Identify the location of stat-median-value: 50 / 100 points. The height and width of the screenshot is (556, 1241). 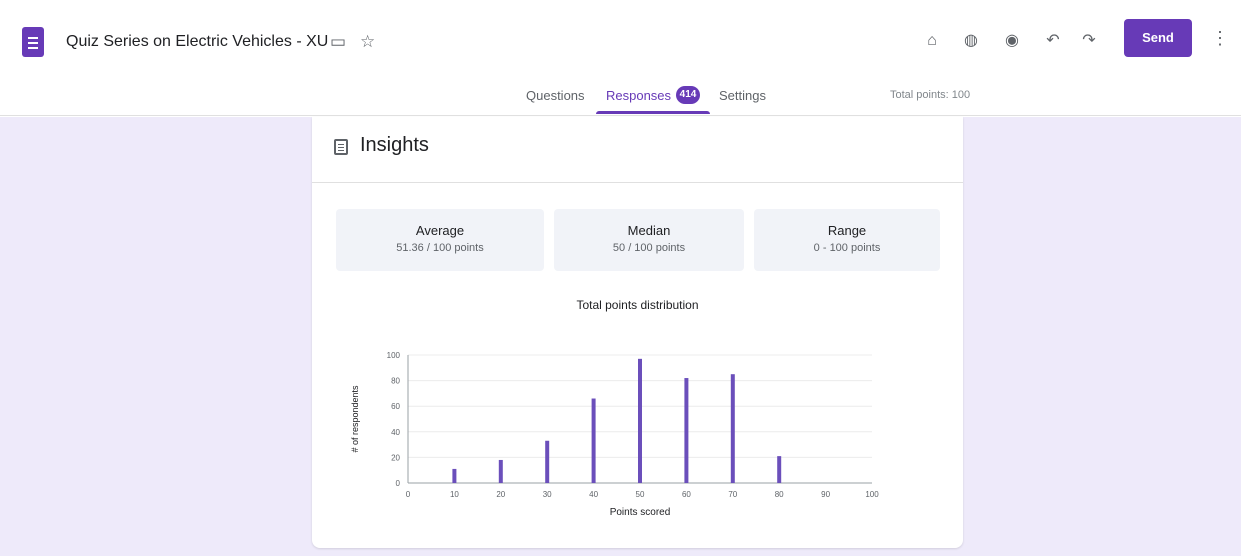
(649, 248).